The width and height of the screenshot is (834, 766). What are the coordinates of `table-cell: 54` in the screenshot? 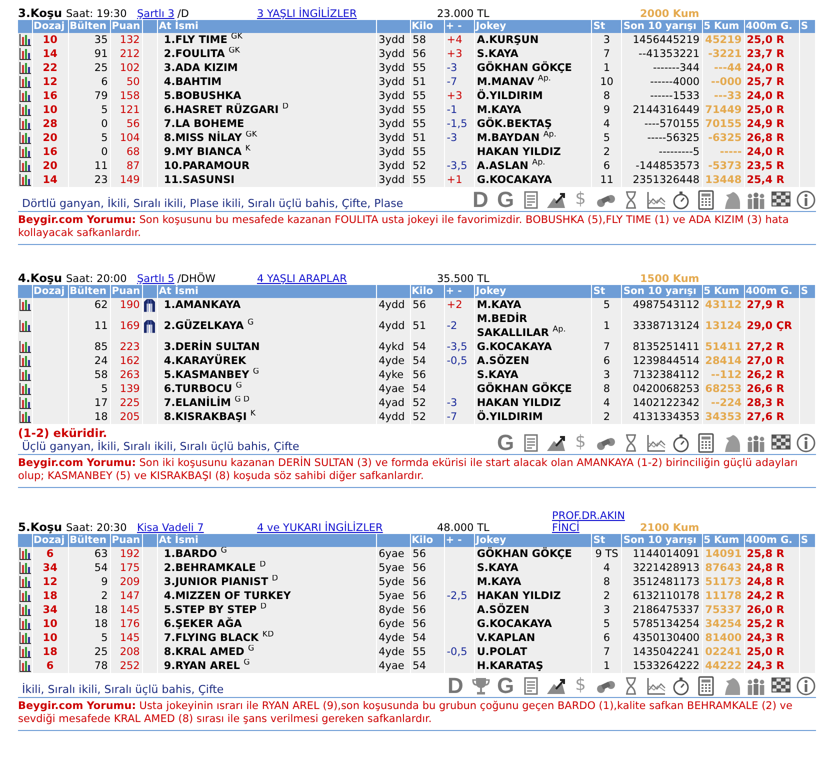 It's located at (419, 347).